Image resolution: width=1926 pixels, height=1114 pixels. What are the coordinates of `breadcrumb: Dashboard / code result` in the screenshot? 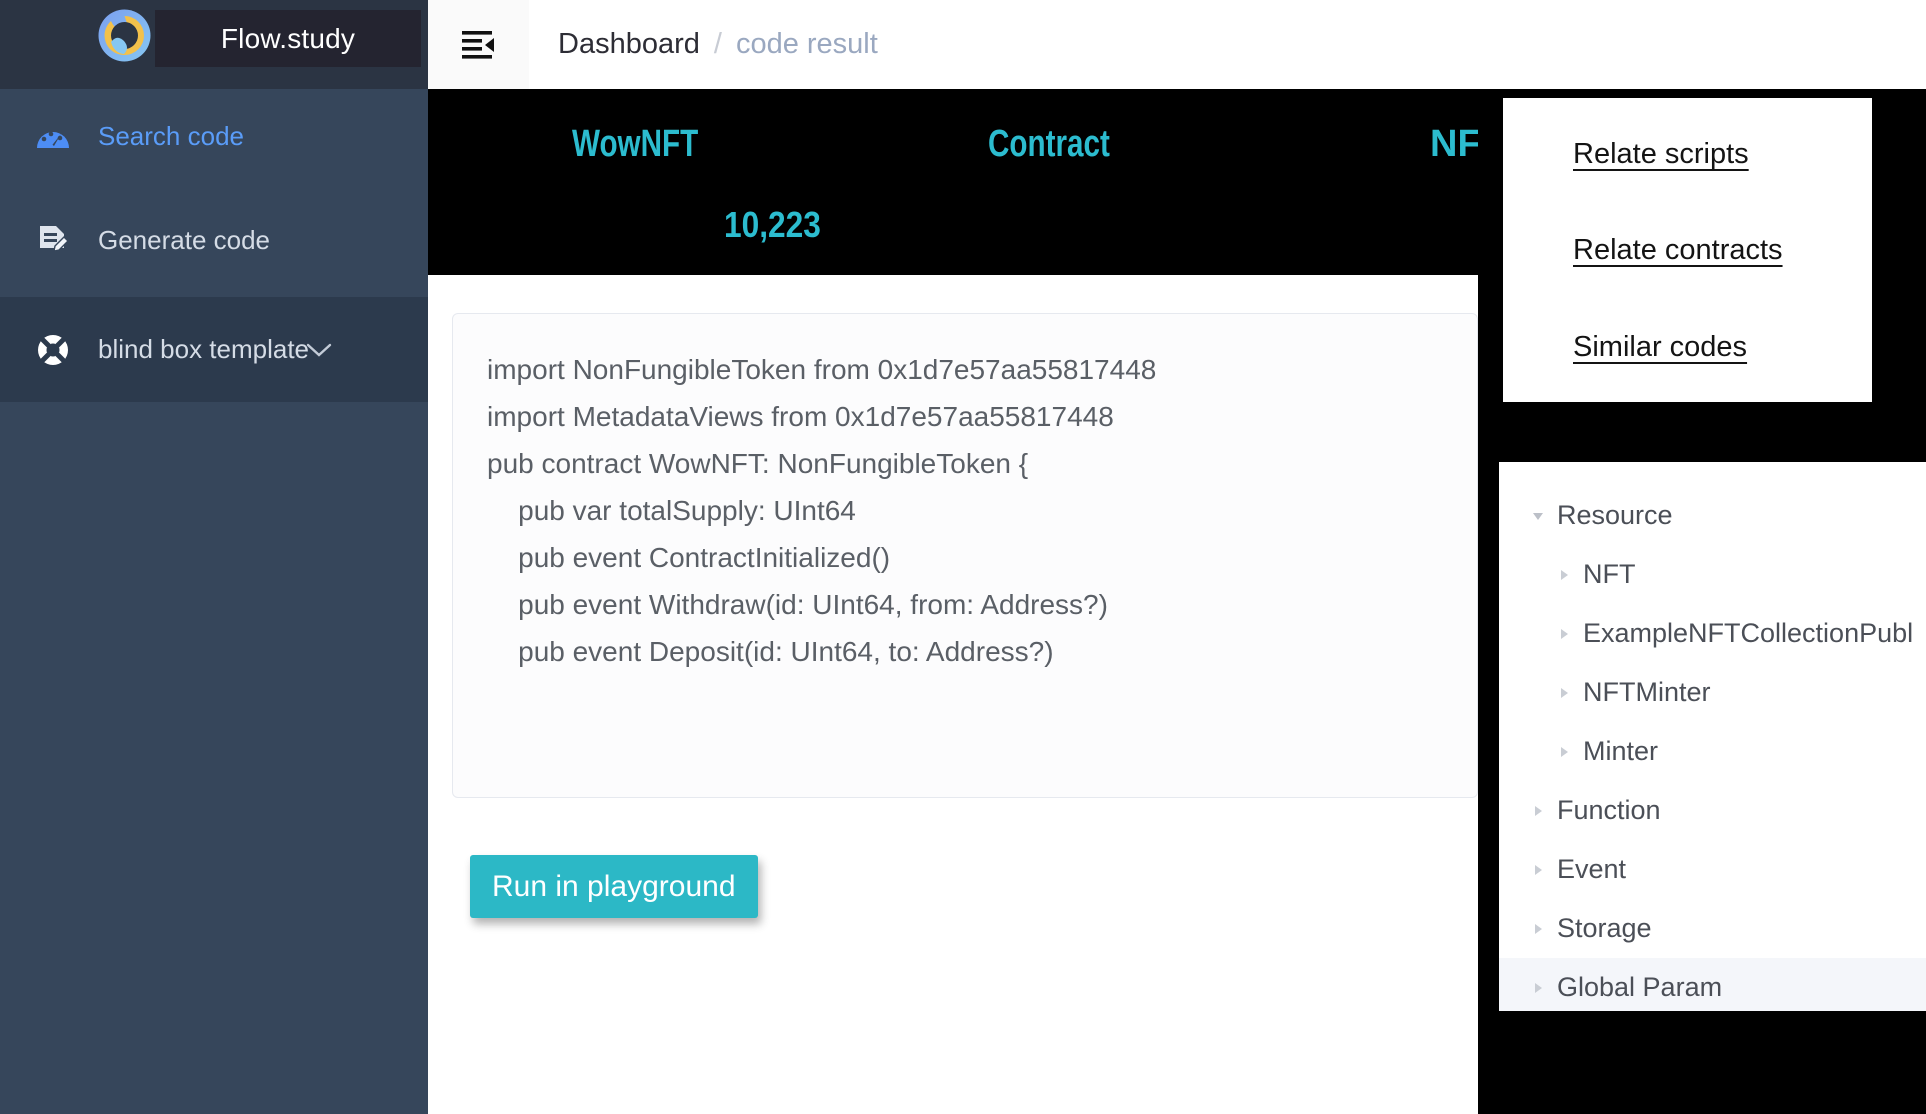 It's located at (718, 44).